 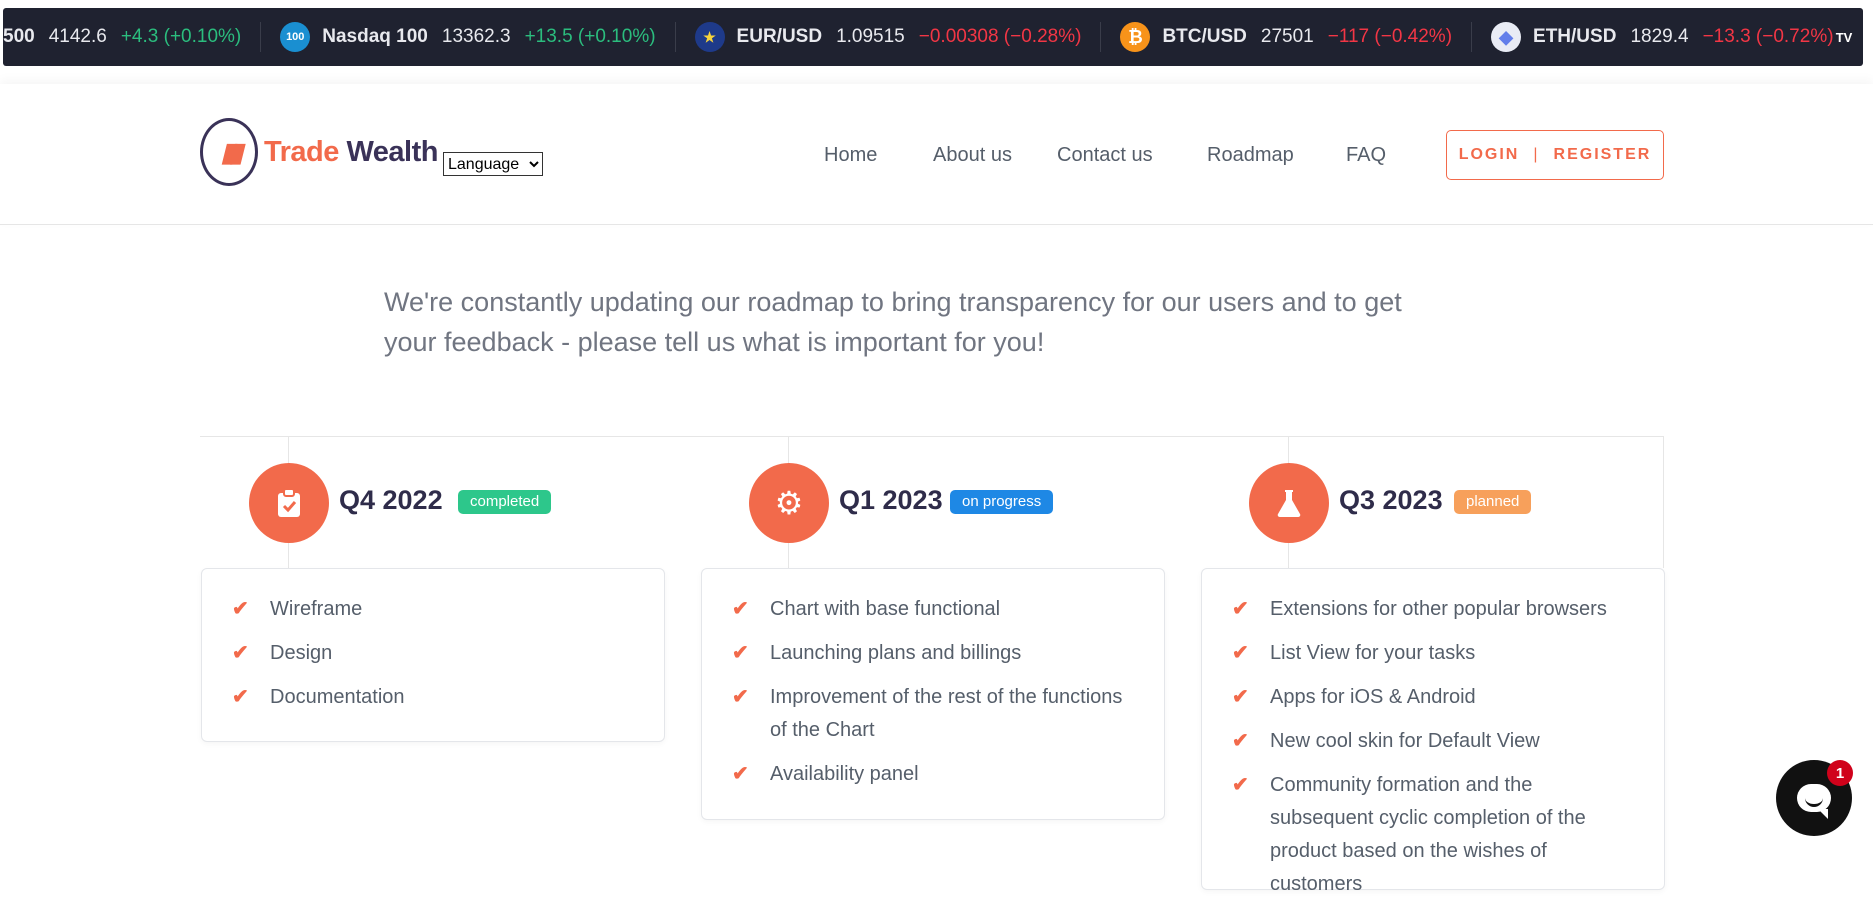 I want to click on ticker-change: +4.3 (+0.10%), so click(x=181, y=36).